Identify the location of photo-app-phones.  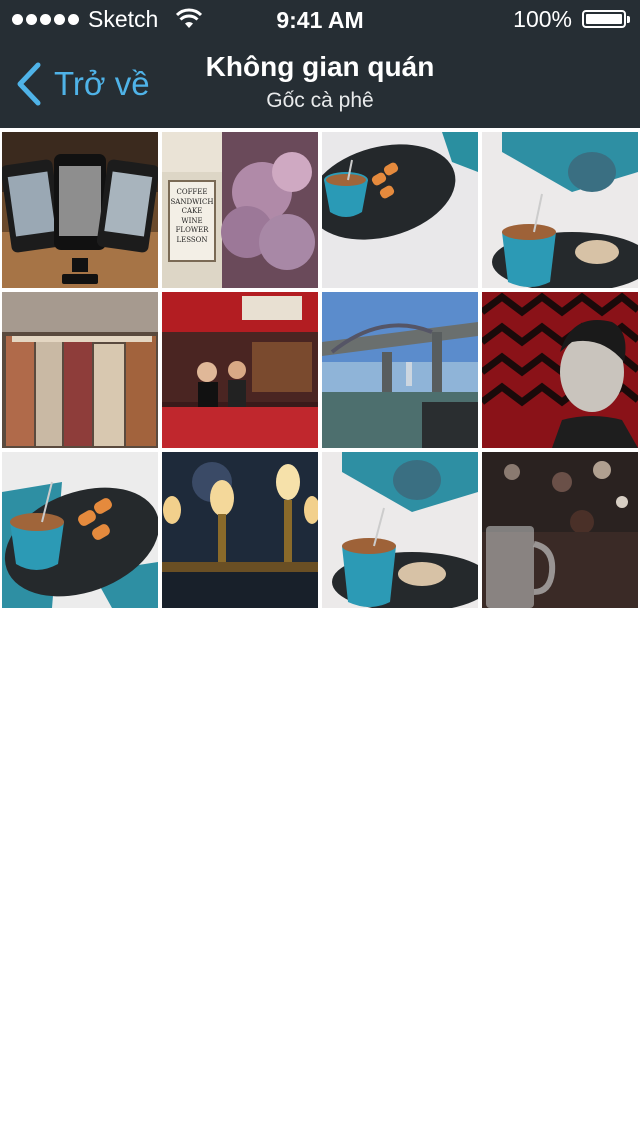
(80, 210).